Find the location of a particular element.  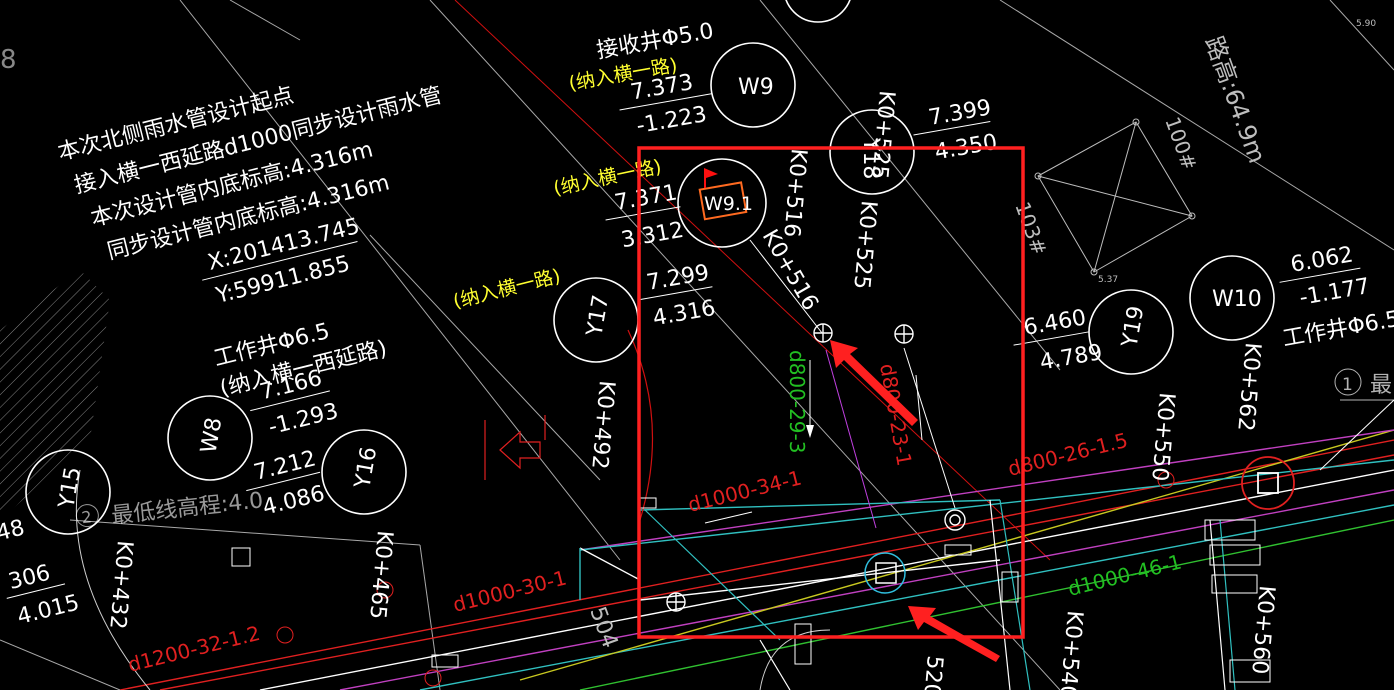

red-flag-icon is located at coordinates (711, 178).